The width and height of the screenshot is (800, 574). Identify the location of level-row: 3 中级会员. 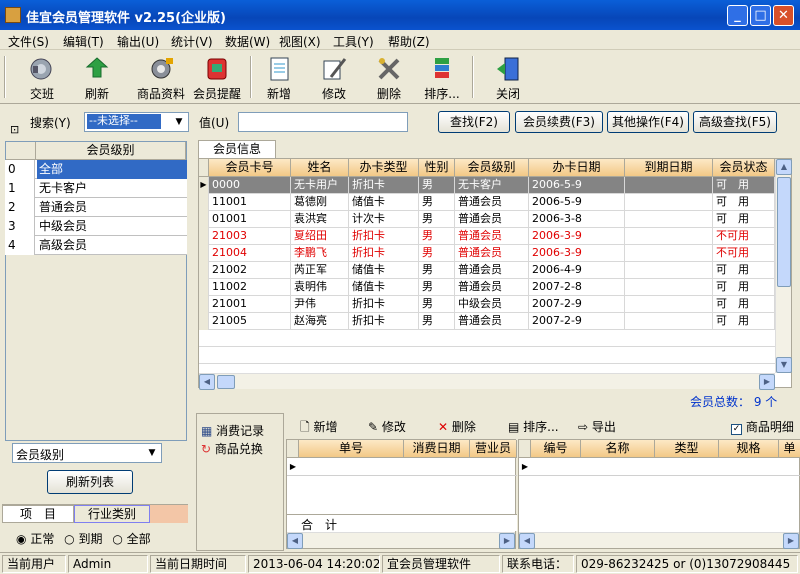
(96, 226).